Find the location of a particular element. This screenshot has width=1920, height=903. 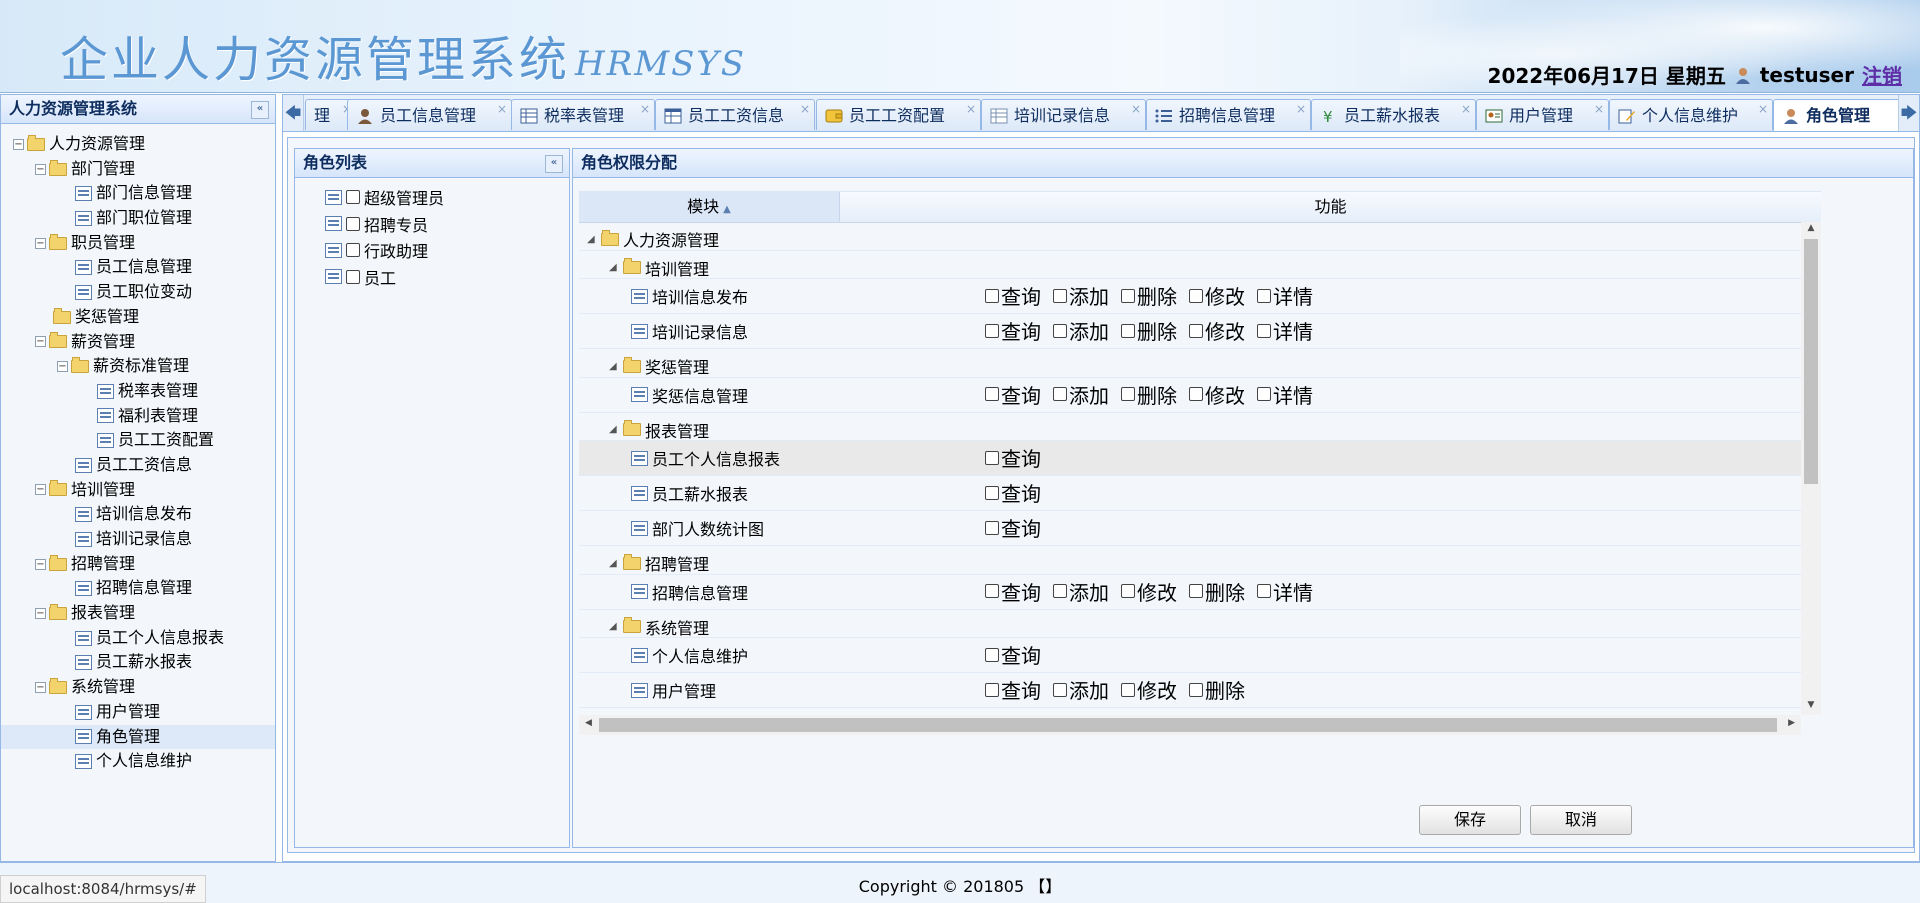

tree-node-salary-standard: − 薪资标准管理 is located at coordinates (138, 366).